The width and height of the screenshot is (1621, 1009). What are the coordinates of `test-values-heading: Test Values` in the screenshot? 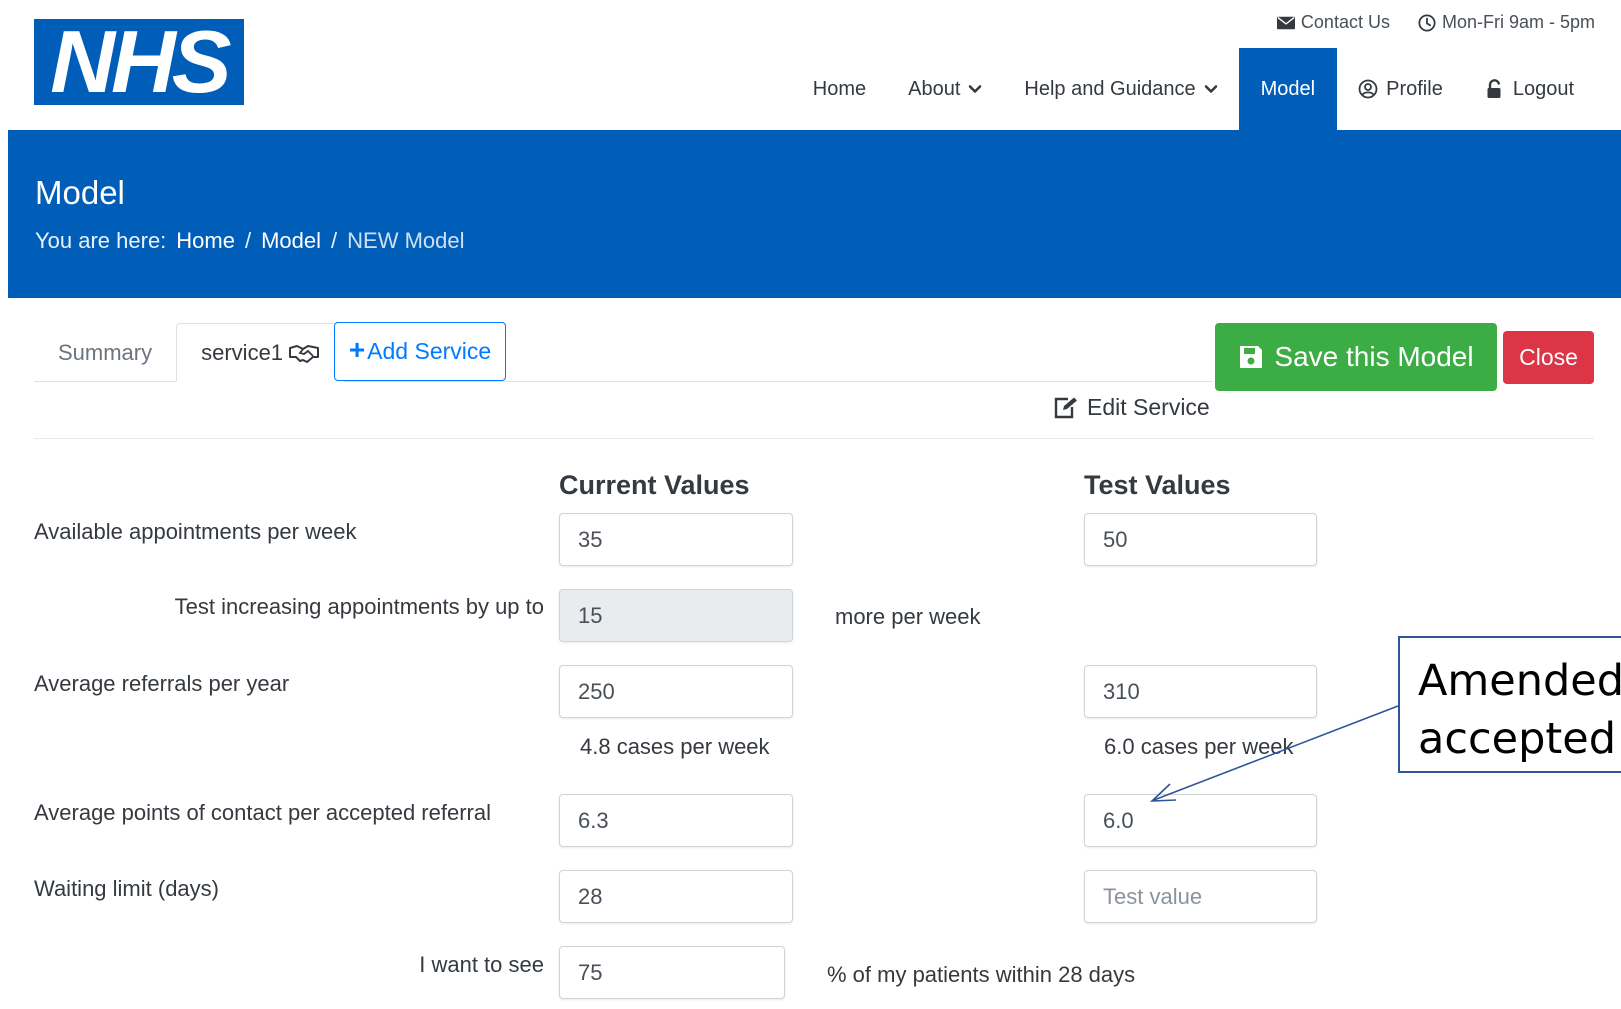 It's located at (1157, 485).